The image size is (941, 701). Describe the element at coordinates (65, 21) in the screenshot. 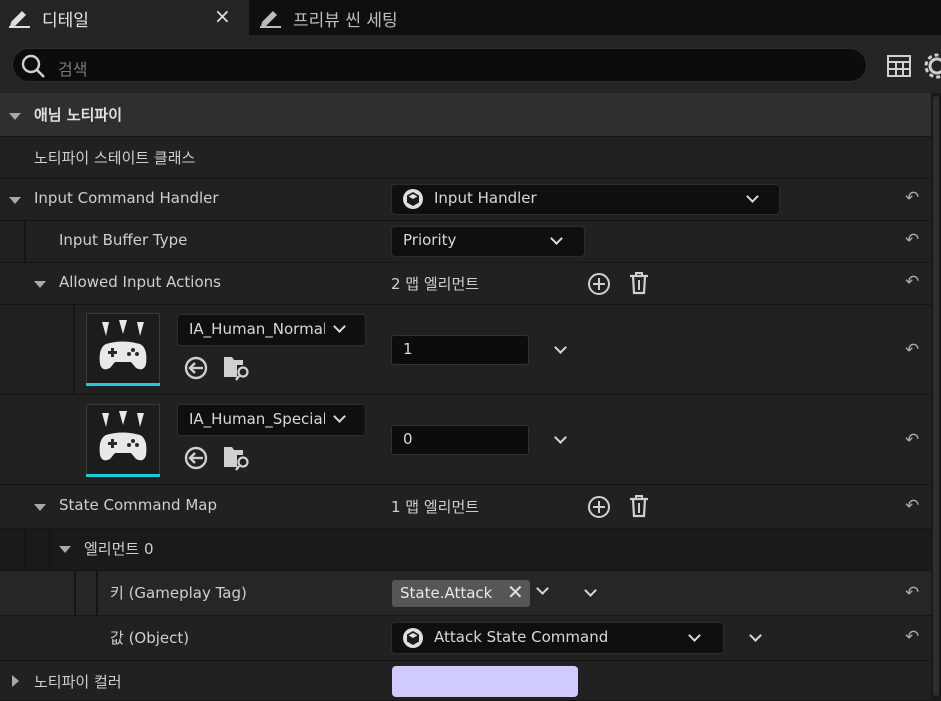

I see `tab-details-label: 디테일` at that location.